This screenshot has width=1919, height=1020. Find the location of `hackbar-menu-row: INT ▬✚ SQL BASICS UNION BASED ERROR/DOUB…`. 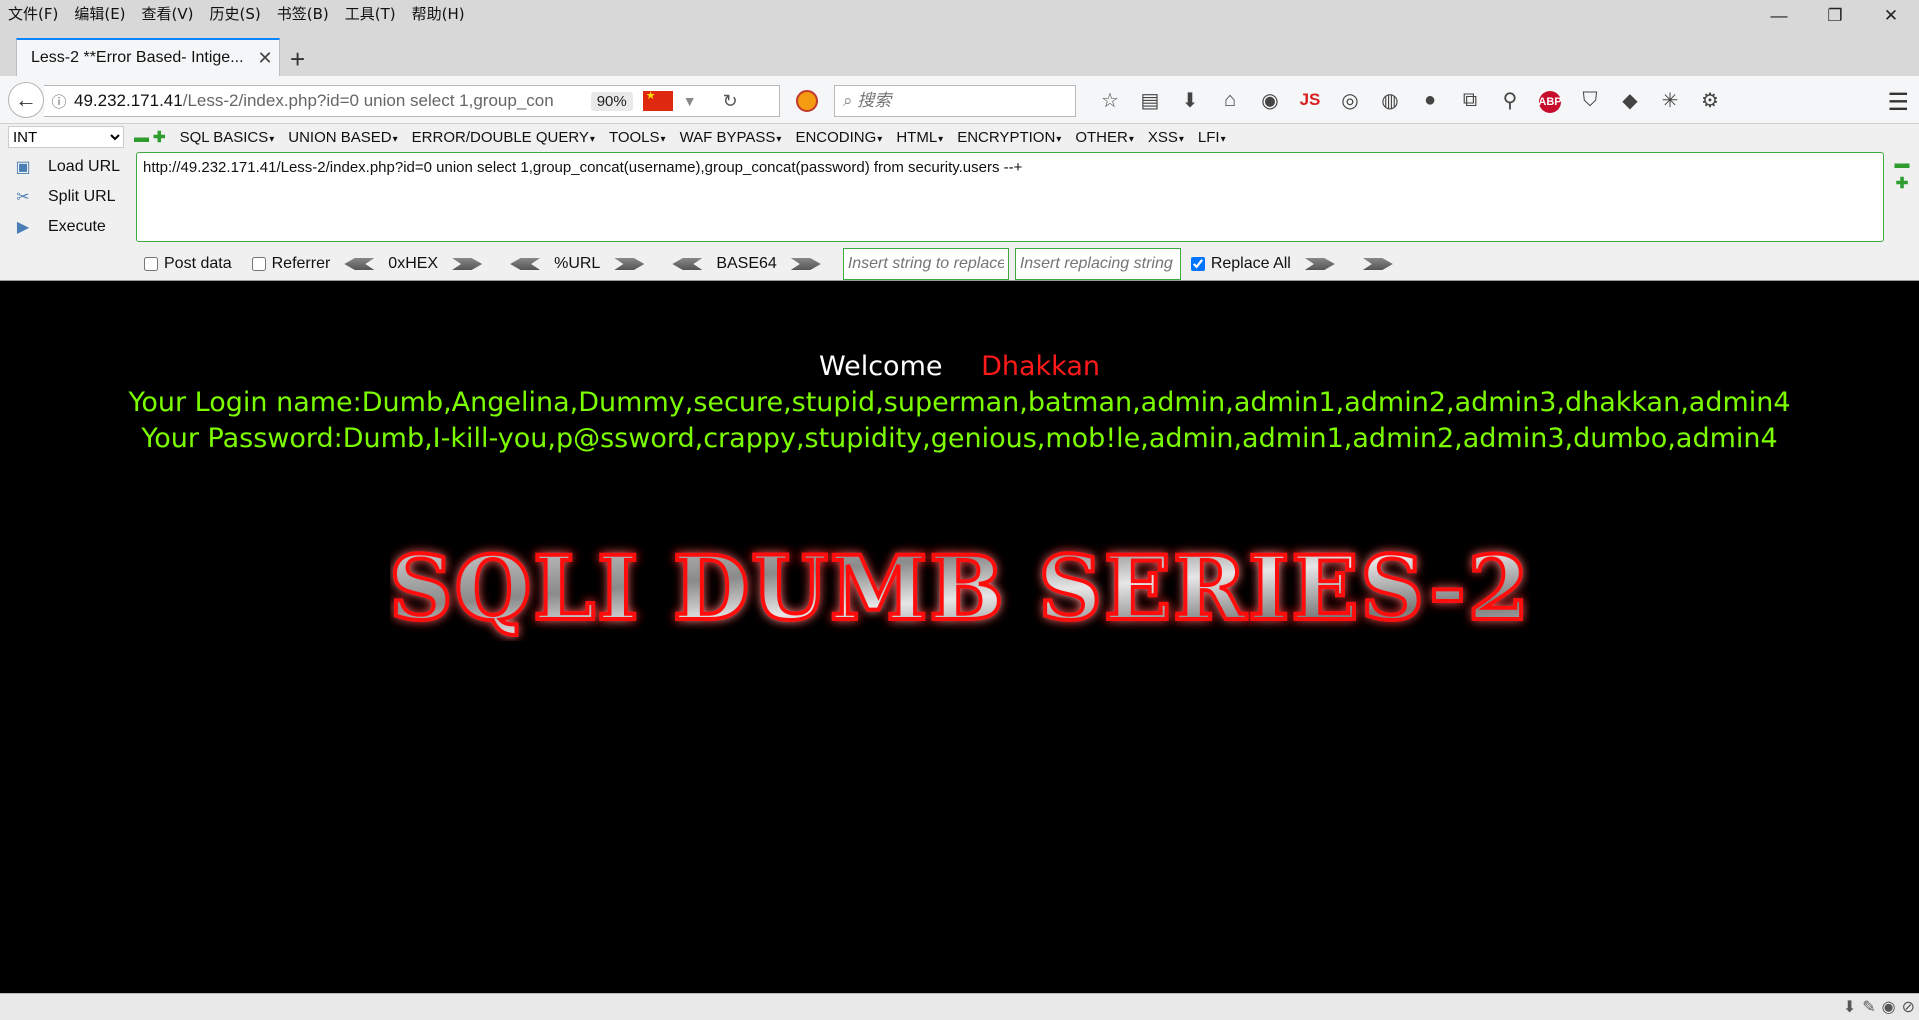

hackbar-menu-row: INT ▬✚ SQL BASICS UNION BASED ERROR/DOUB… is located at coordinates (959, 137).